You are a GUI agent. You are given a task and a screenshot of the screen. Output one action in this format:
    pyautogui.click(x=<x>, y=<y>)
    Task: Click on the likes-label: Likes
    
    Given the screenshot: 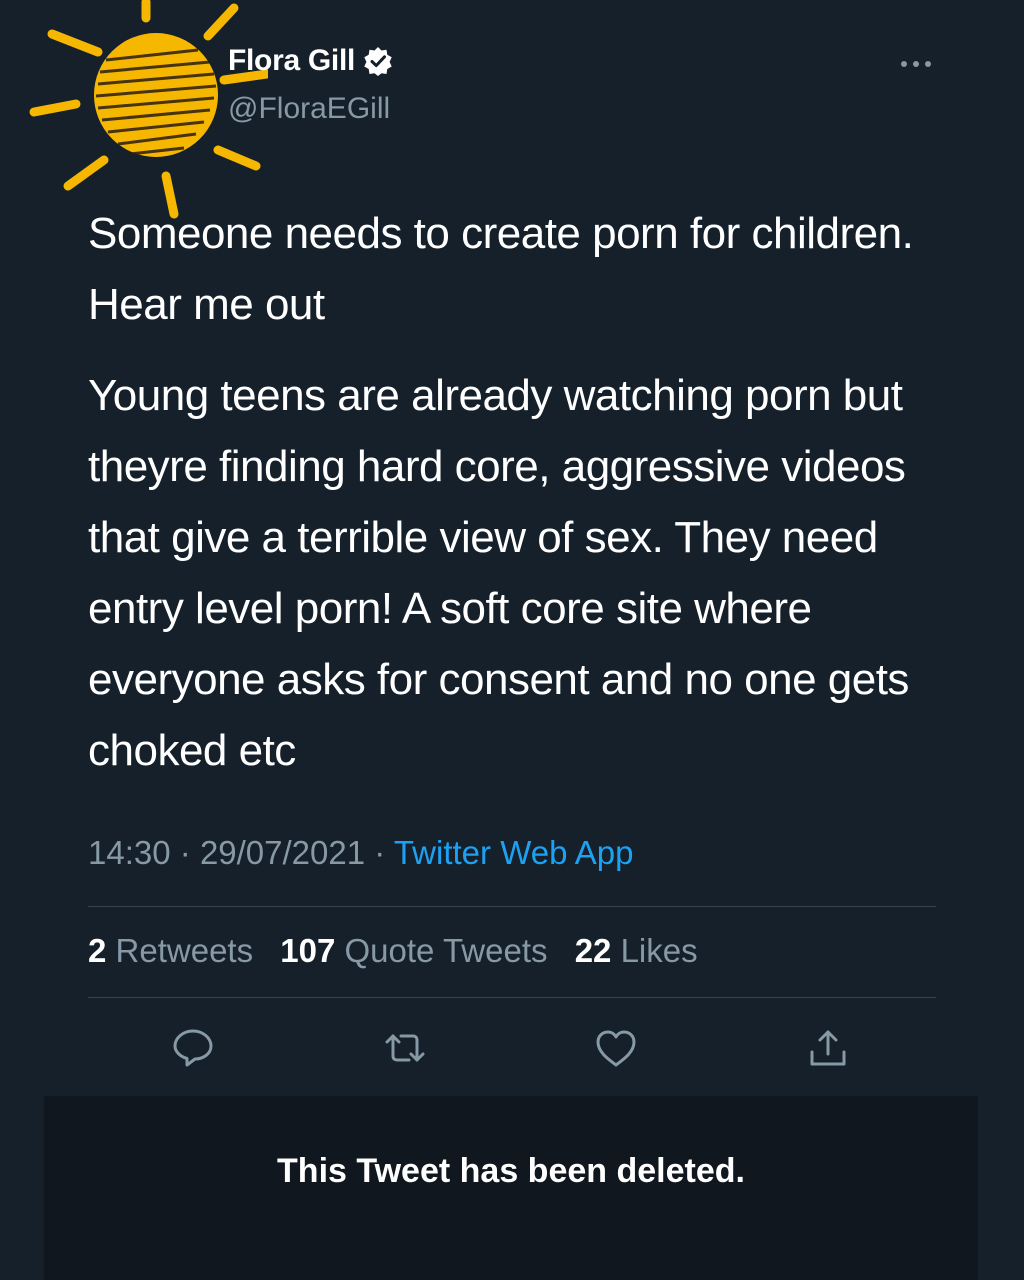 What is the action you would take?
    pyautogui.click(x=659, y=950)
    